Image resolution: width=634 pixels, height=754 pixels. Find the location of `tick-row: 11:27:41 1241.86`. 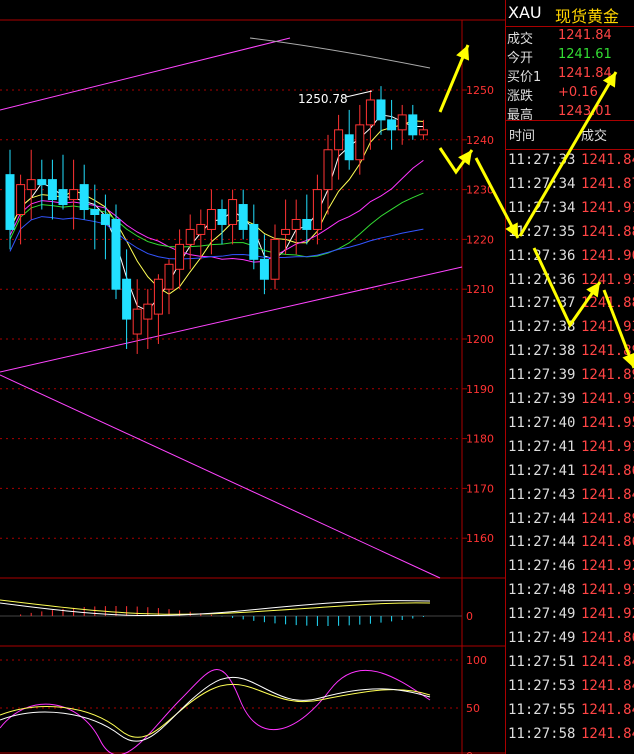

tick-row: 11:27:41 1241.86 is located at coordinates (569, 472).